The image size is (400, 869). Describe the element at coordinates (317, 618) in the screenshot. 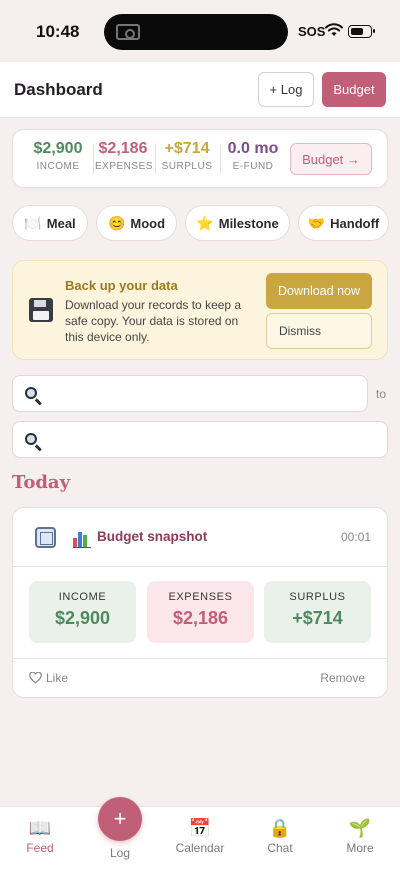

I see `metric-value: +$714` at that location.